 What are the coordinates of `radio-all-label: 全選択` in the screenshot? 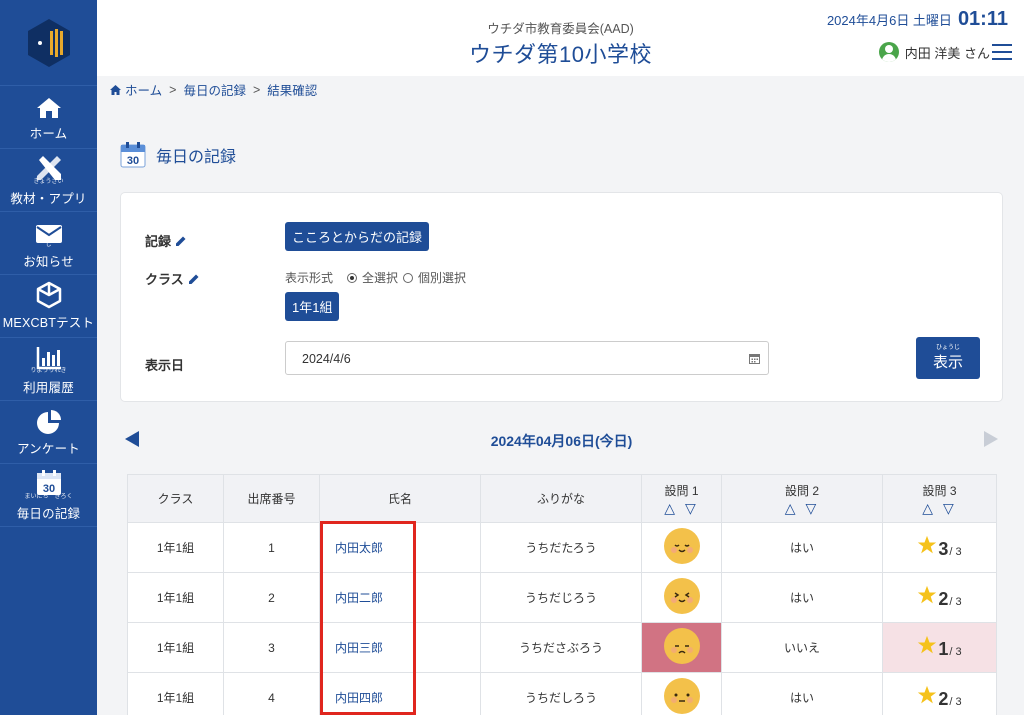 It's located at (380, 277).